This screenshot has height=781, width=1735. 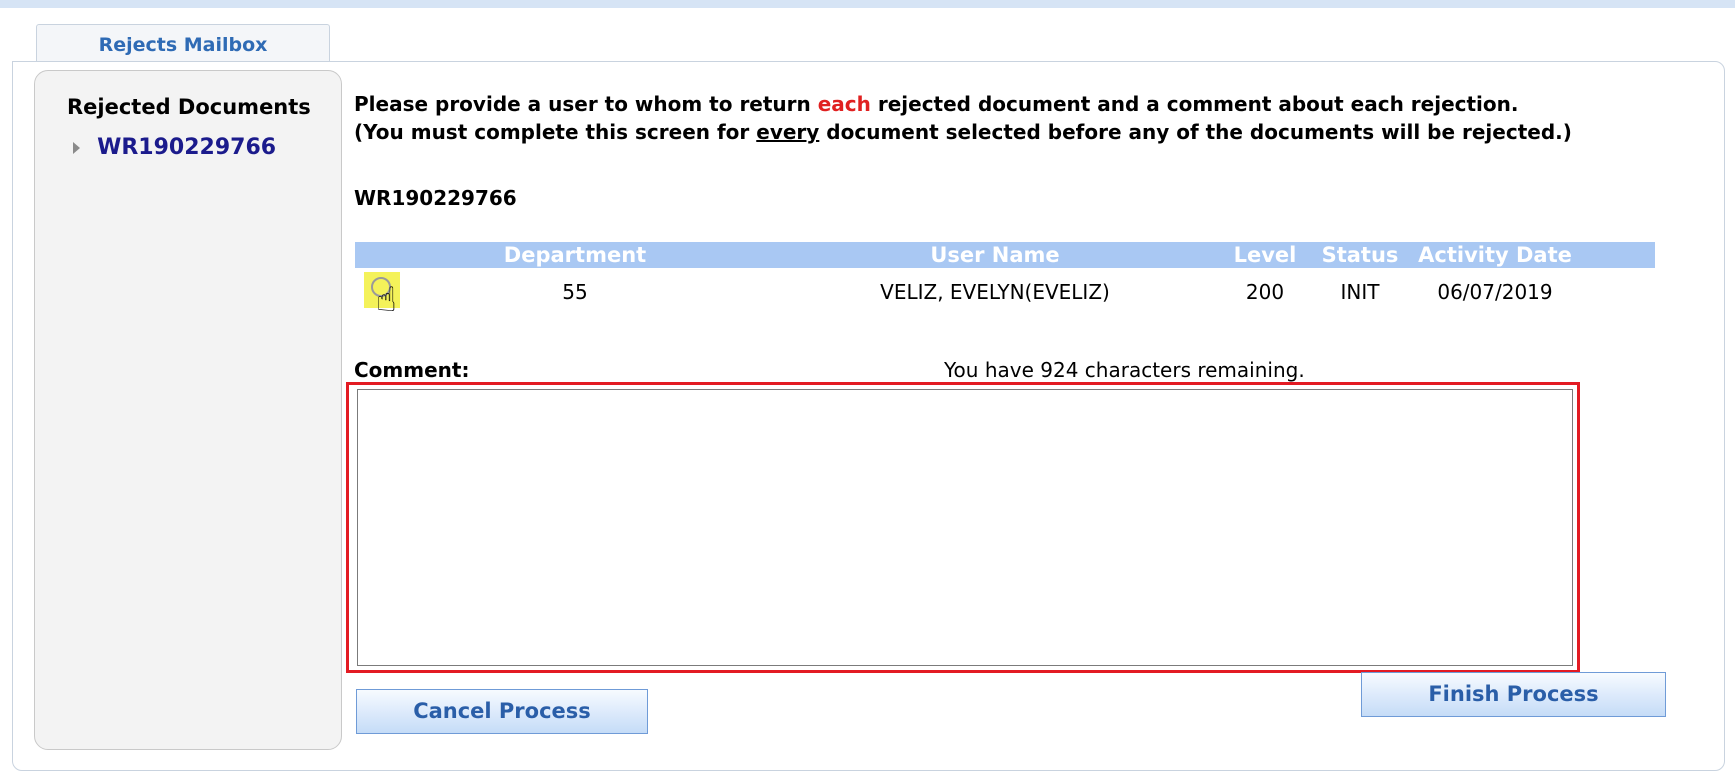 What do you see at coordinates (1124, 370) in the screenshot?
I see `characters-remaining: You have 924 characters remaining.` at bounding box center [1124, 370].